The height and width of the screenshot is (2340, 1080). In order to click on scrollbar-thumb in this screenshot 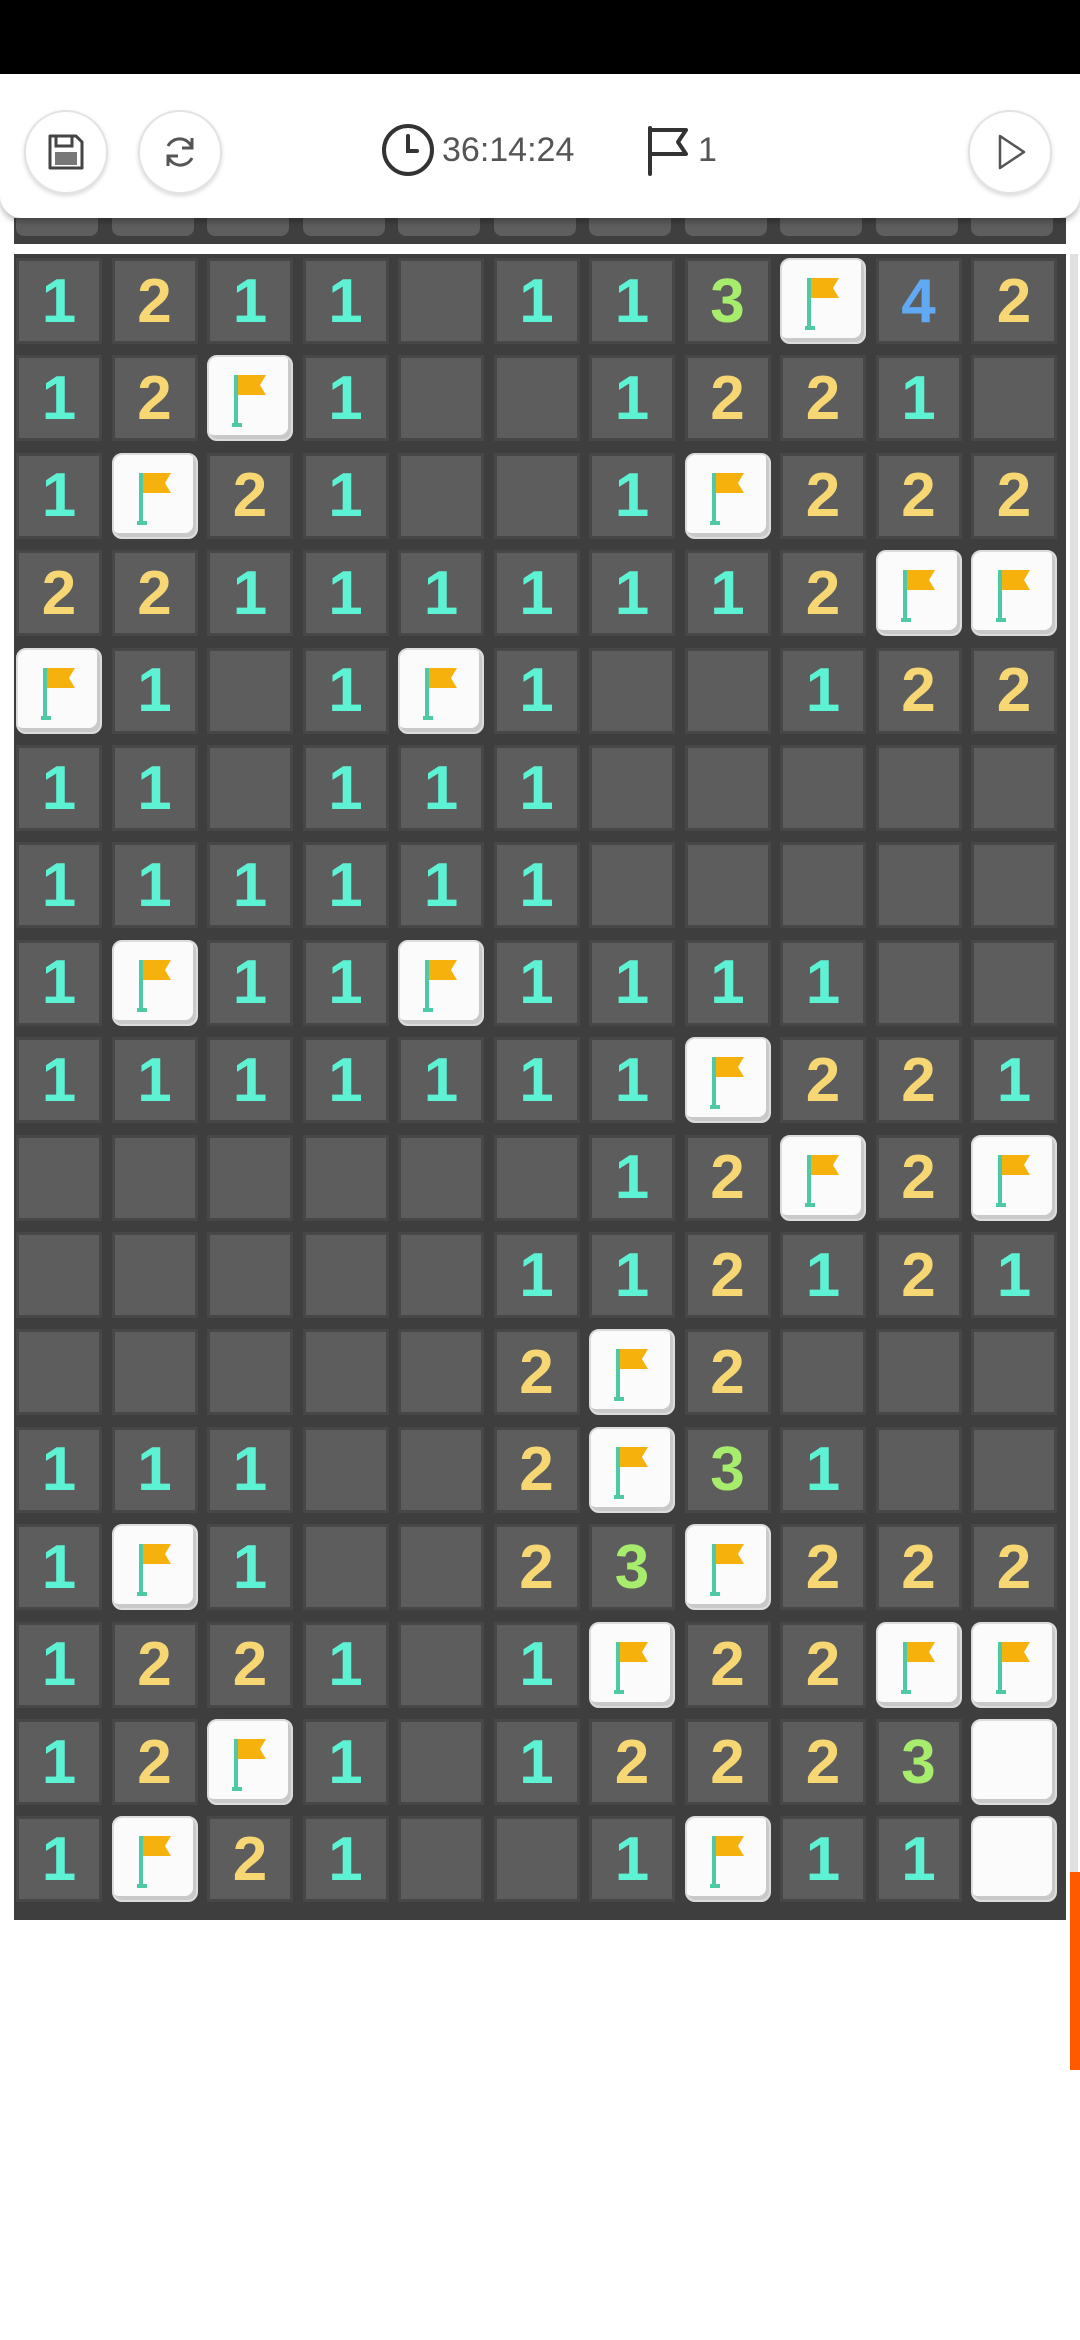, I will do `click(1075, 1971)`.